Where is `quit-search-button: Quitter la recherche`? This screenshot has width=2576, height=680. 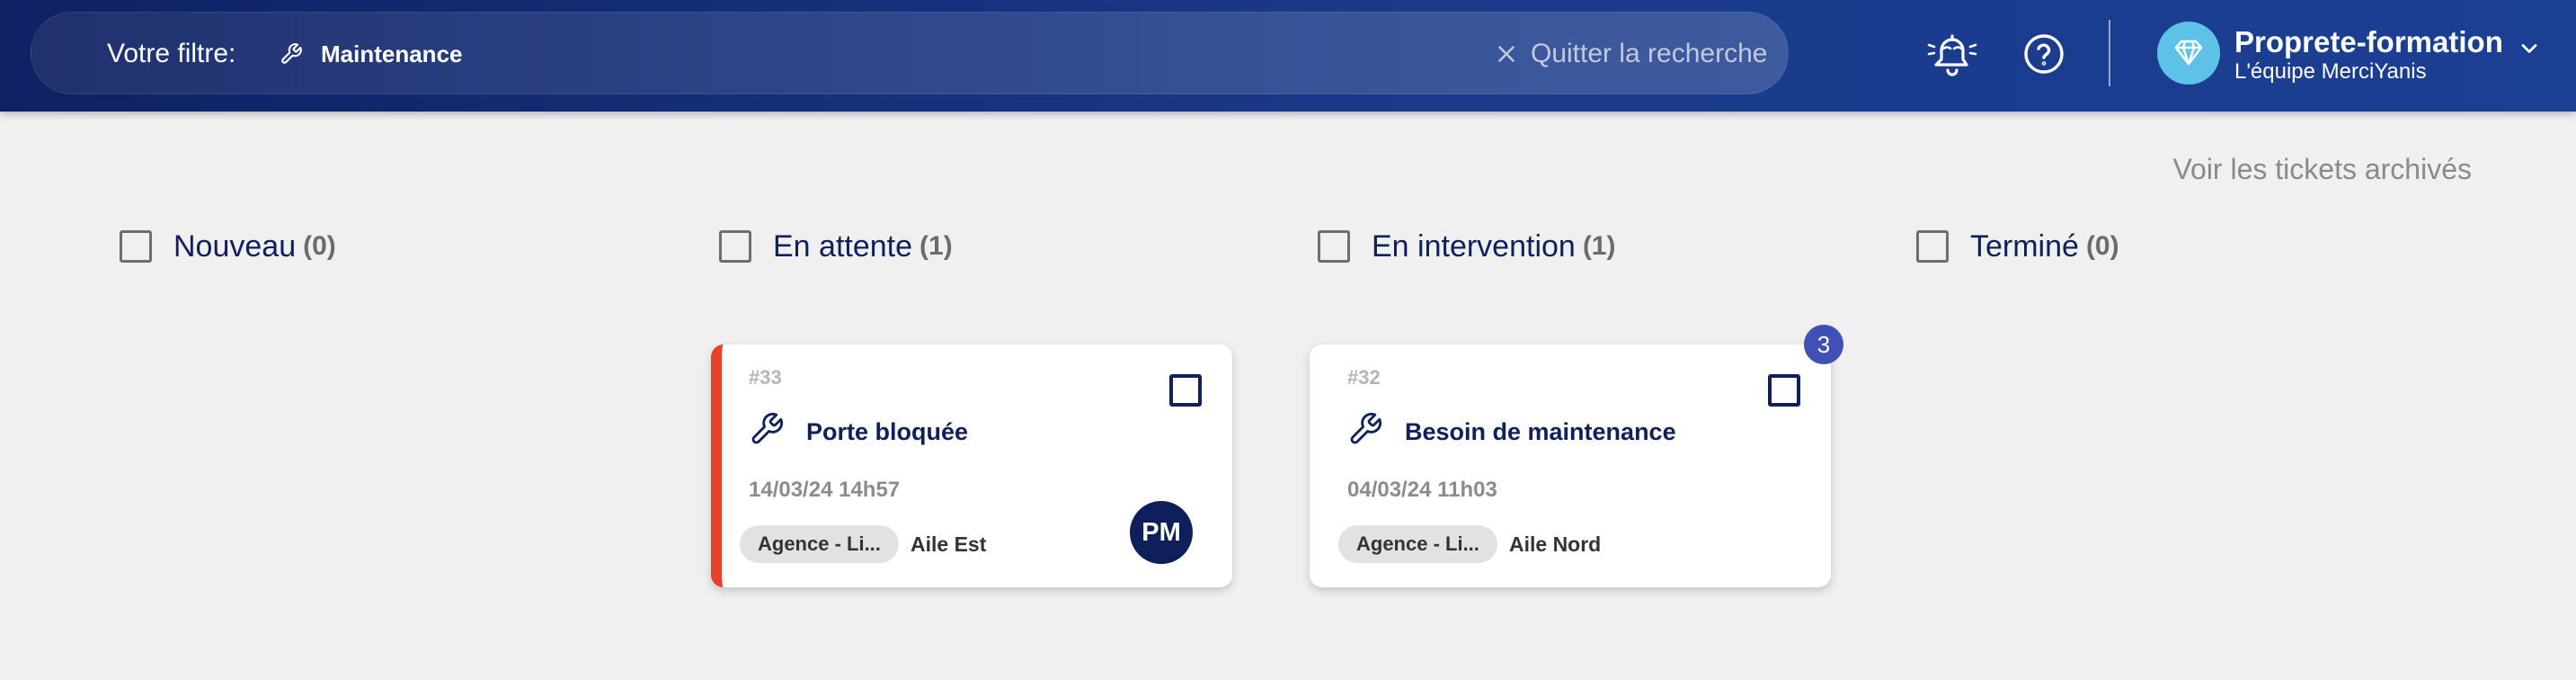 quit-search-button: Quitter la recherche is located at coordinates (1630, 54).